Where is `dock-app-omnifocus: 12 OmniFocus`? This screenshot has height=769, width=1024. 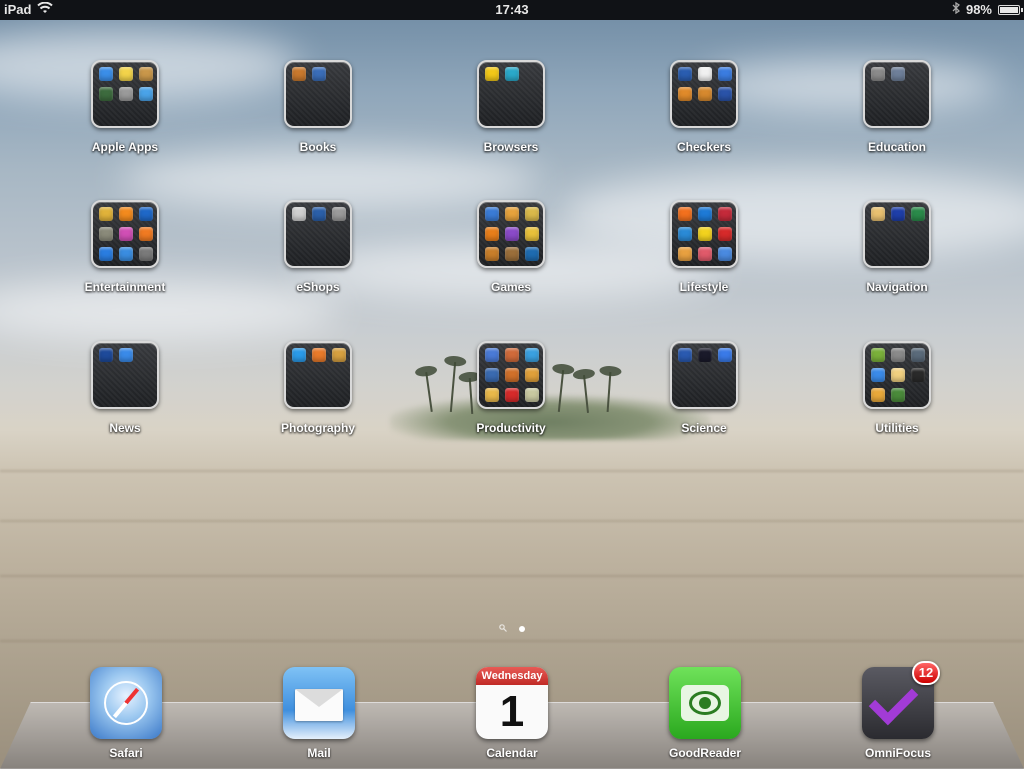
dock-app-omnifocus: 12 OmniFocus is located at coordinates (898, 714).